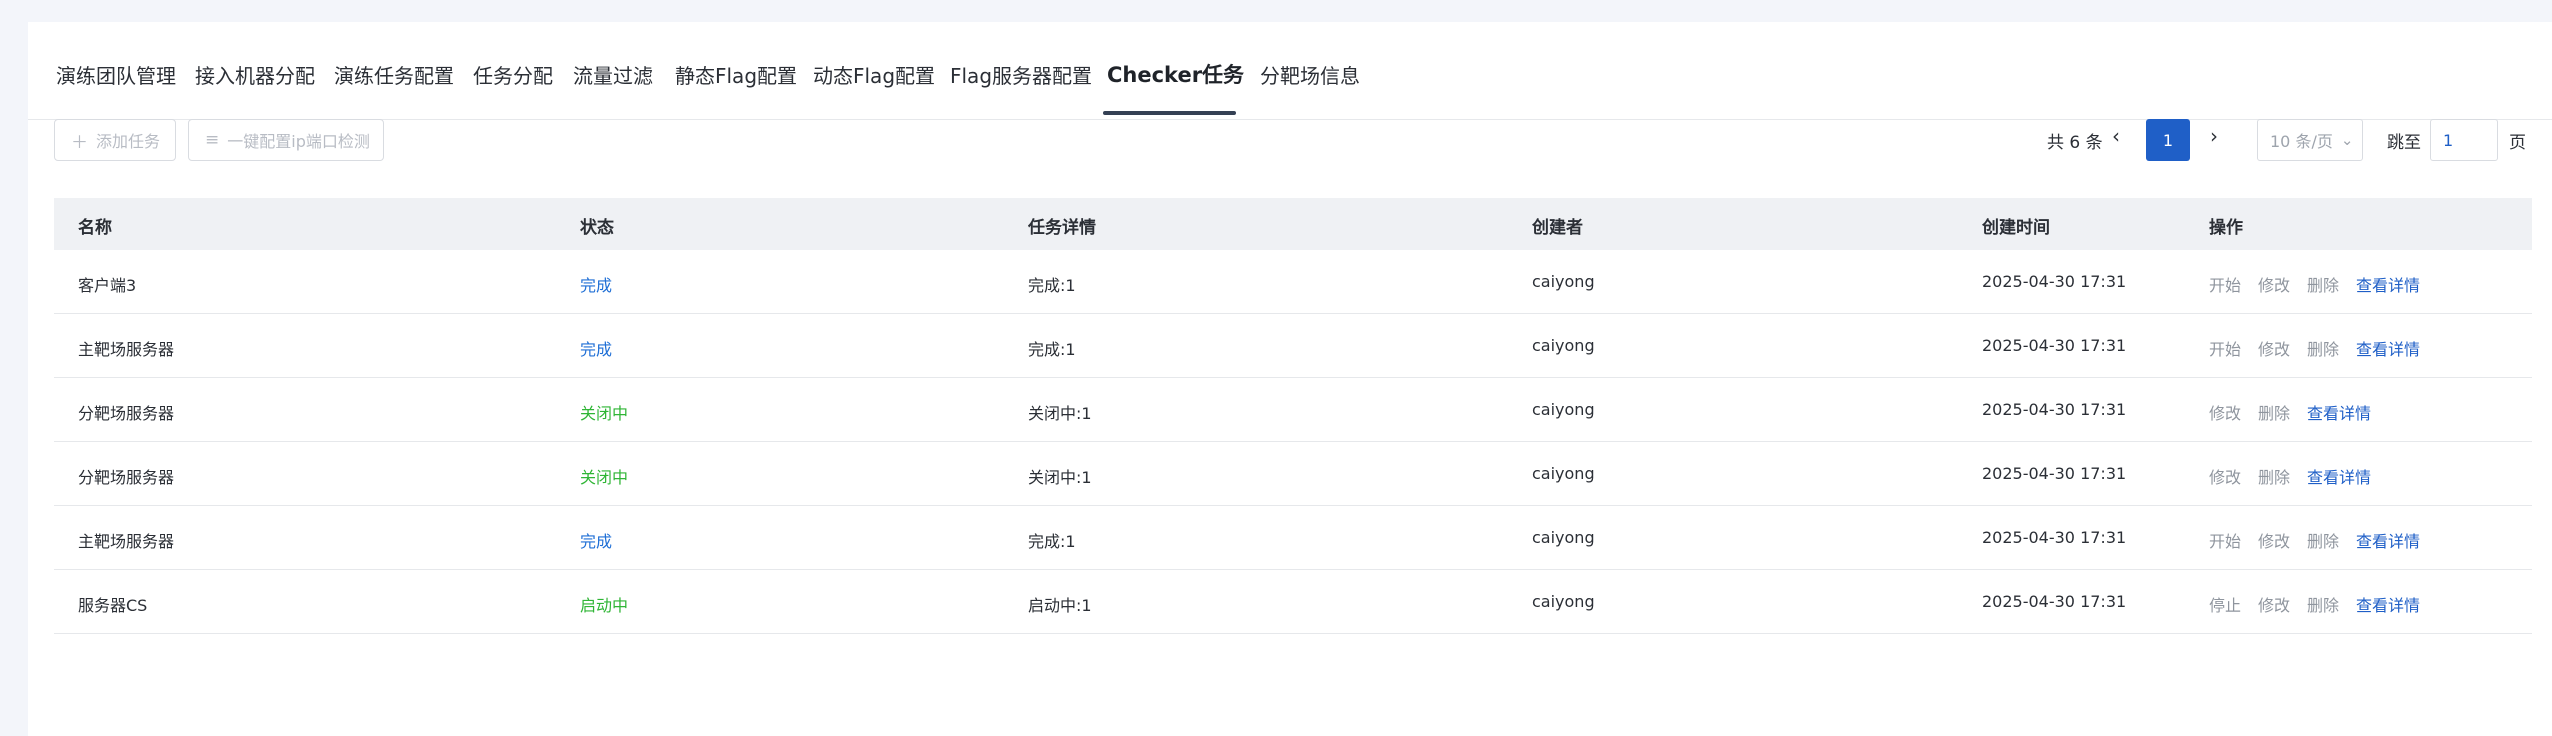 Image resolution: width=2552 pixels, height=736 pixels. I want to click on header-status: 状态, so click(597, 228).